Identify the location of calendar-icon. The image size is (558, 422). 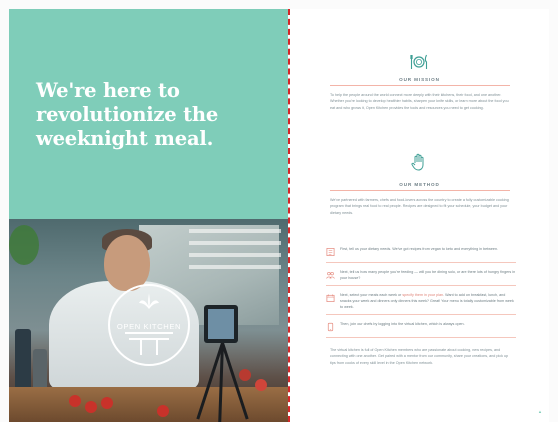
(330, 298).